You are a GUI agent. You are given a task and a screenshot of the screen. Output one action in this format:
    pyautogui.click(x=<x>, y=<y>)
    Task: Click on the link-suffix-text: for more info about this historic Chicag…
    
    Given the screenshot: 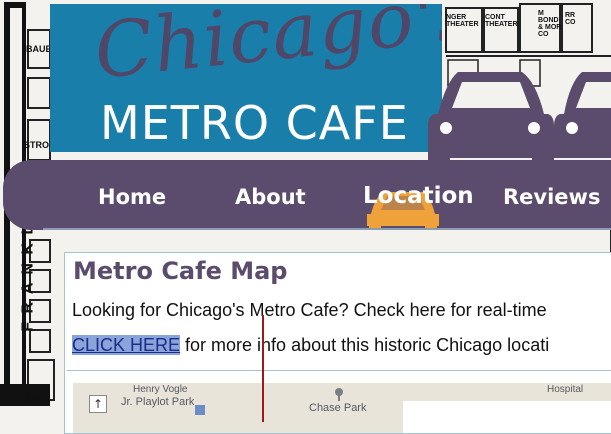 What is the action you would take?
    pyautogui.click(x=365, y=345)
    